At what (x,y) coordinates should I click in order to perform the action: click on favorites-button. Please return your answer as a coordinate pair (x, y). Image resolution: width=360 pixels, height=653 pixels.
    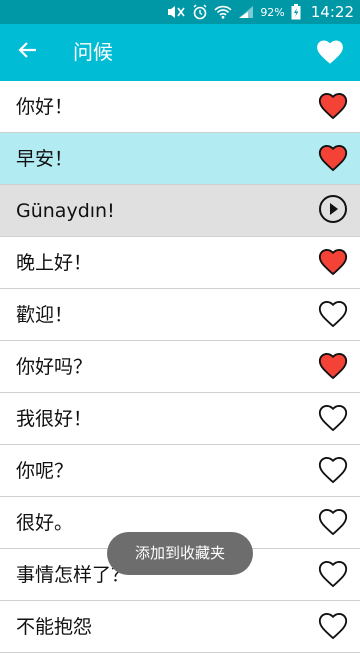
    Looking at the image, I should click on (330, 53).